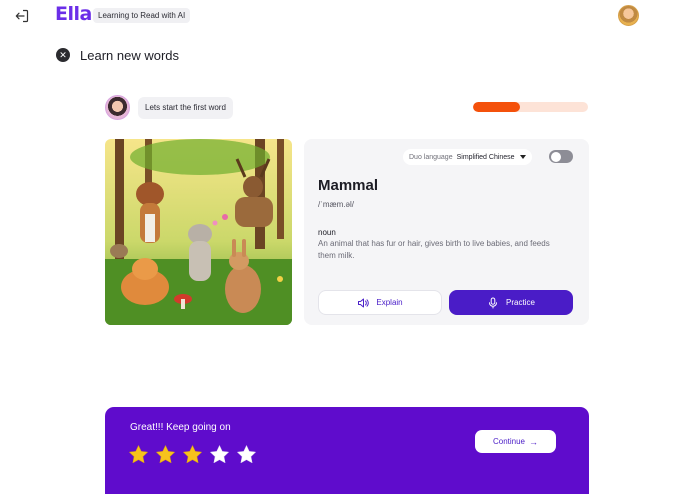 Image resolution: width=694 pixels, height=494 pixels. I want to click on progress-bar, so click(530, 107).